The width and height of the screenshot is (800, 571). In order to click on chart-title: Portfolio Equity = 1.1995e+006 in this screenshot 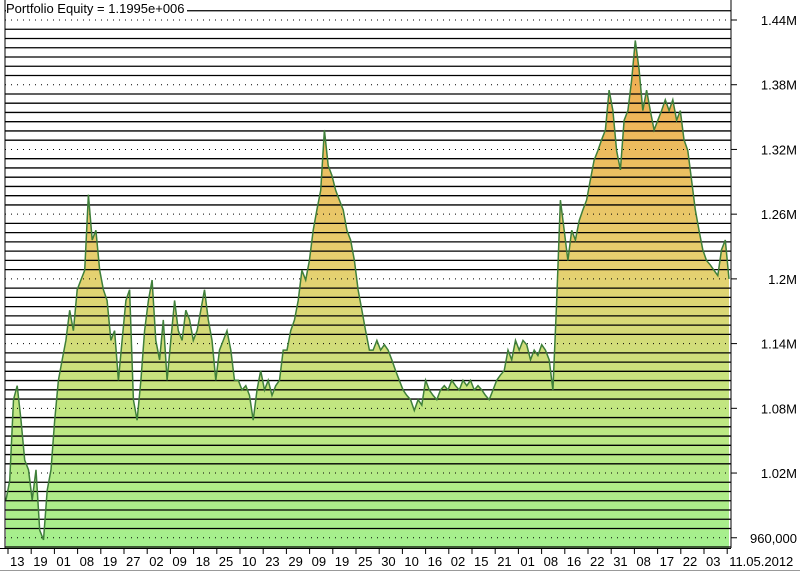, I will do `click(96, 8)`.